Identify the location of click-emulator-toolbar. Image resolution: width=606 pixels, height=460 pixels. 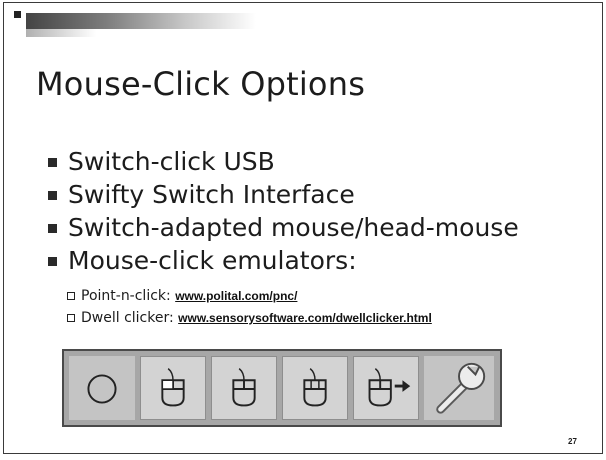
(282, 388).